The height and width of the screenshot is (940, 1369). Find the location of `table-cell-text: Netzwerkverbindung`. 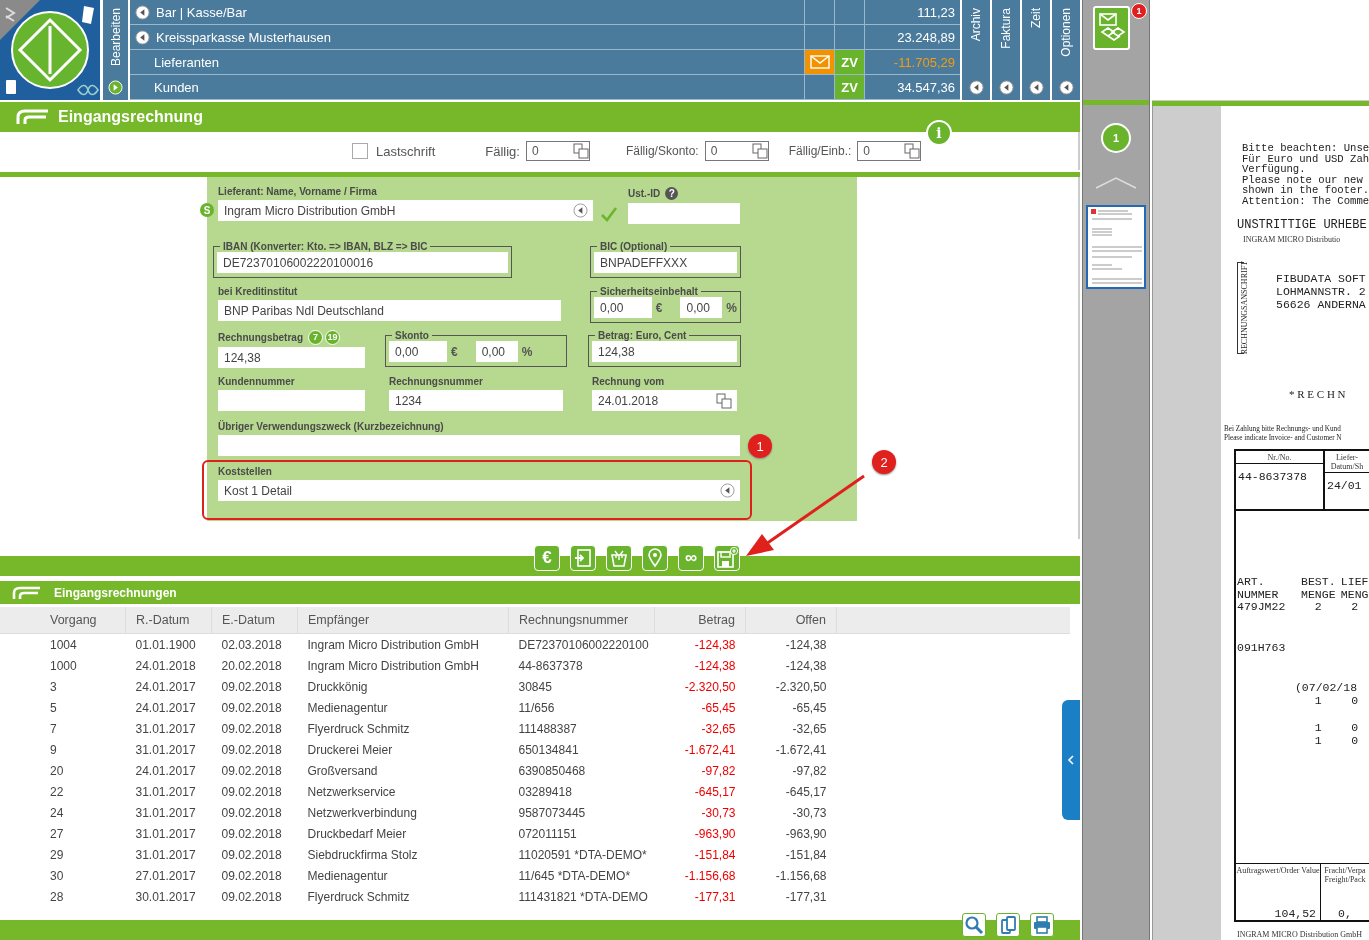

table-cell-text: Netzwerkverbindung is located at coordinates (362, 813).